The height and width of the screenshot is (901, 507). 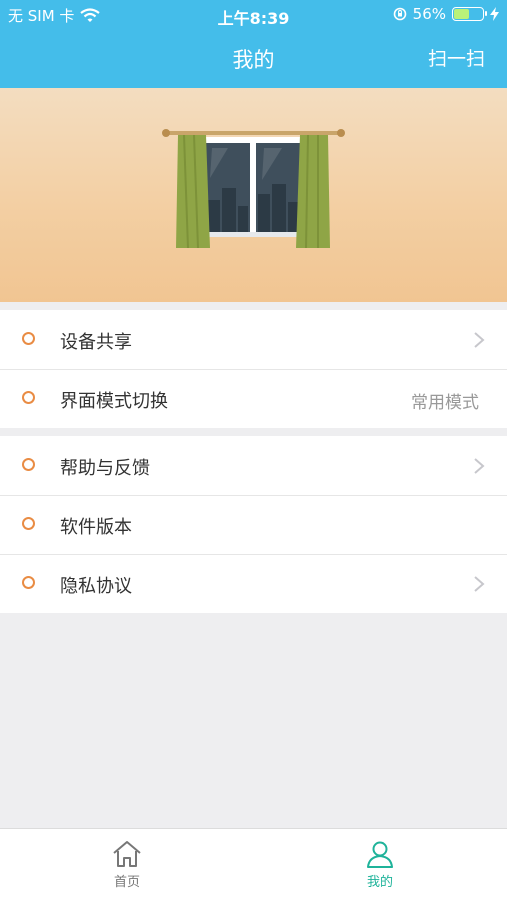 What do you see at coordinates (253, 864) in the screenshot?
I see `tab-bar: 首页 我的` at bounding box center [253, 864].